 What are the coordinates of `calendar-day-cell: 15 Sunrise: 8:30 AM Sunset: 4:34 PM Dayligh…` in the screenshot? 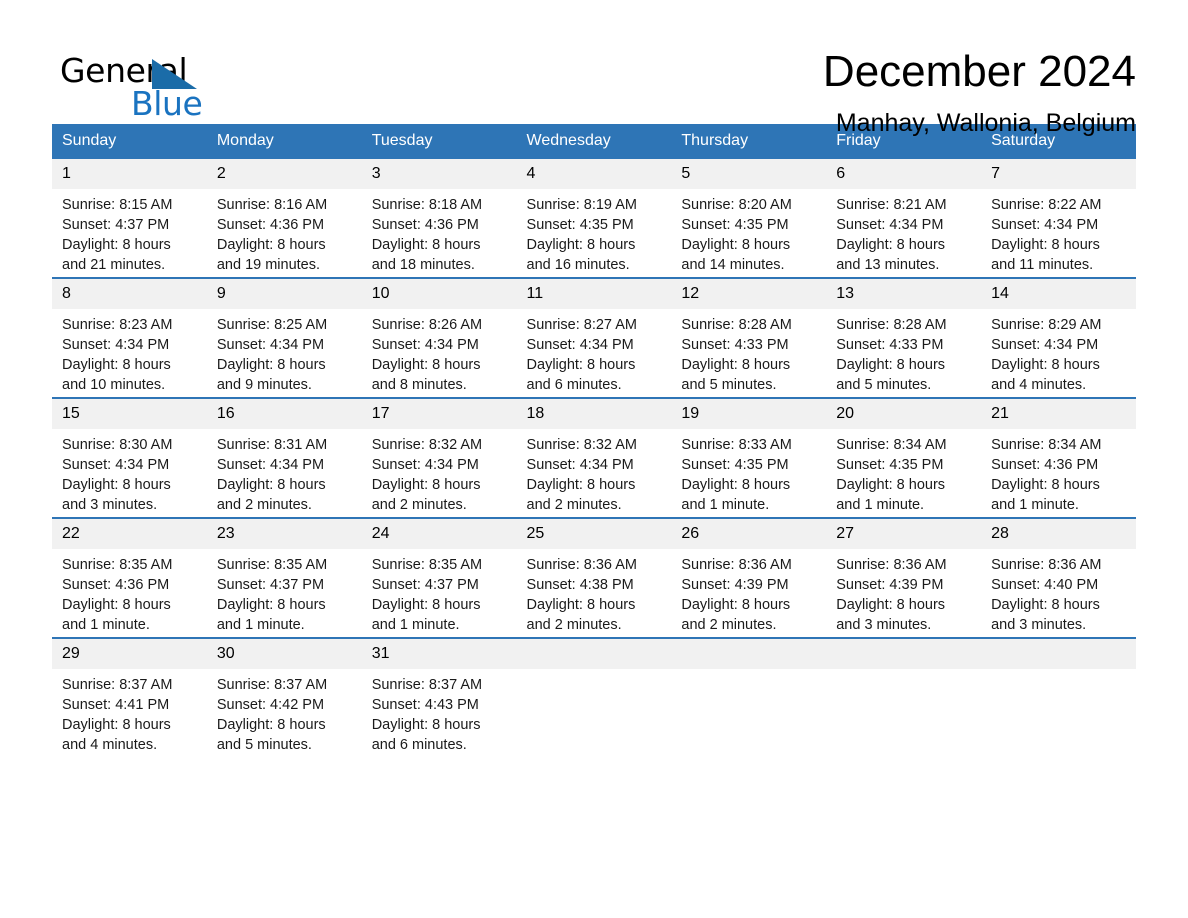 It's located at (129, 457).